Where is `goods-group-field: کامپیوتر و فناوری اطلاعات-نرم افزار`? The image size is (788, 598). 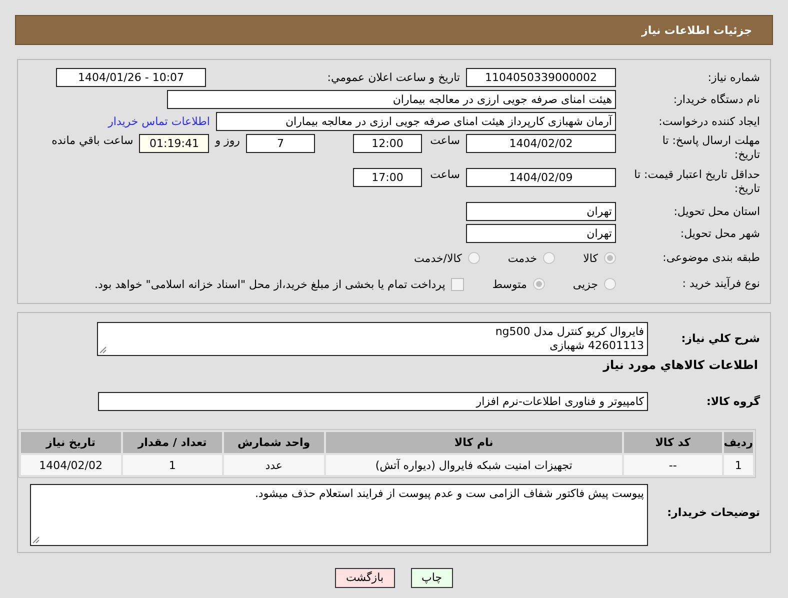
goods-group-field: کامپیوتر و فناوری اطلاعات-نرم افزار is located at coordinates (373, 401).